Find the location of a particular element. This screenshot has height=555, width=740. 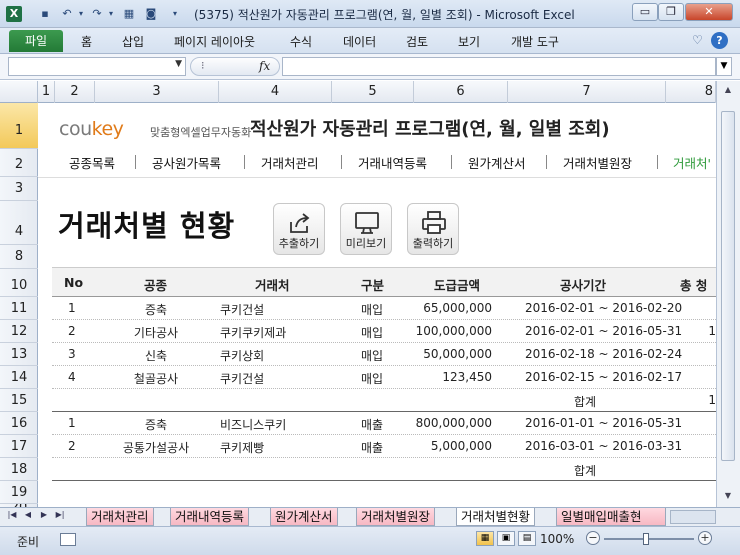

sheet-tab-daily-summary: 일별매입매출현 is located at coordinates (611, 517).